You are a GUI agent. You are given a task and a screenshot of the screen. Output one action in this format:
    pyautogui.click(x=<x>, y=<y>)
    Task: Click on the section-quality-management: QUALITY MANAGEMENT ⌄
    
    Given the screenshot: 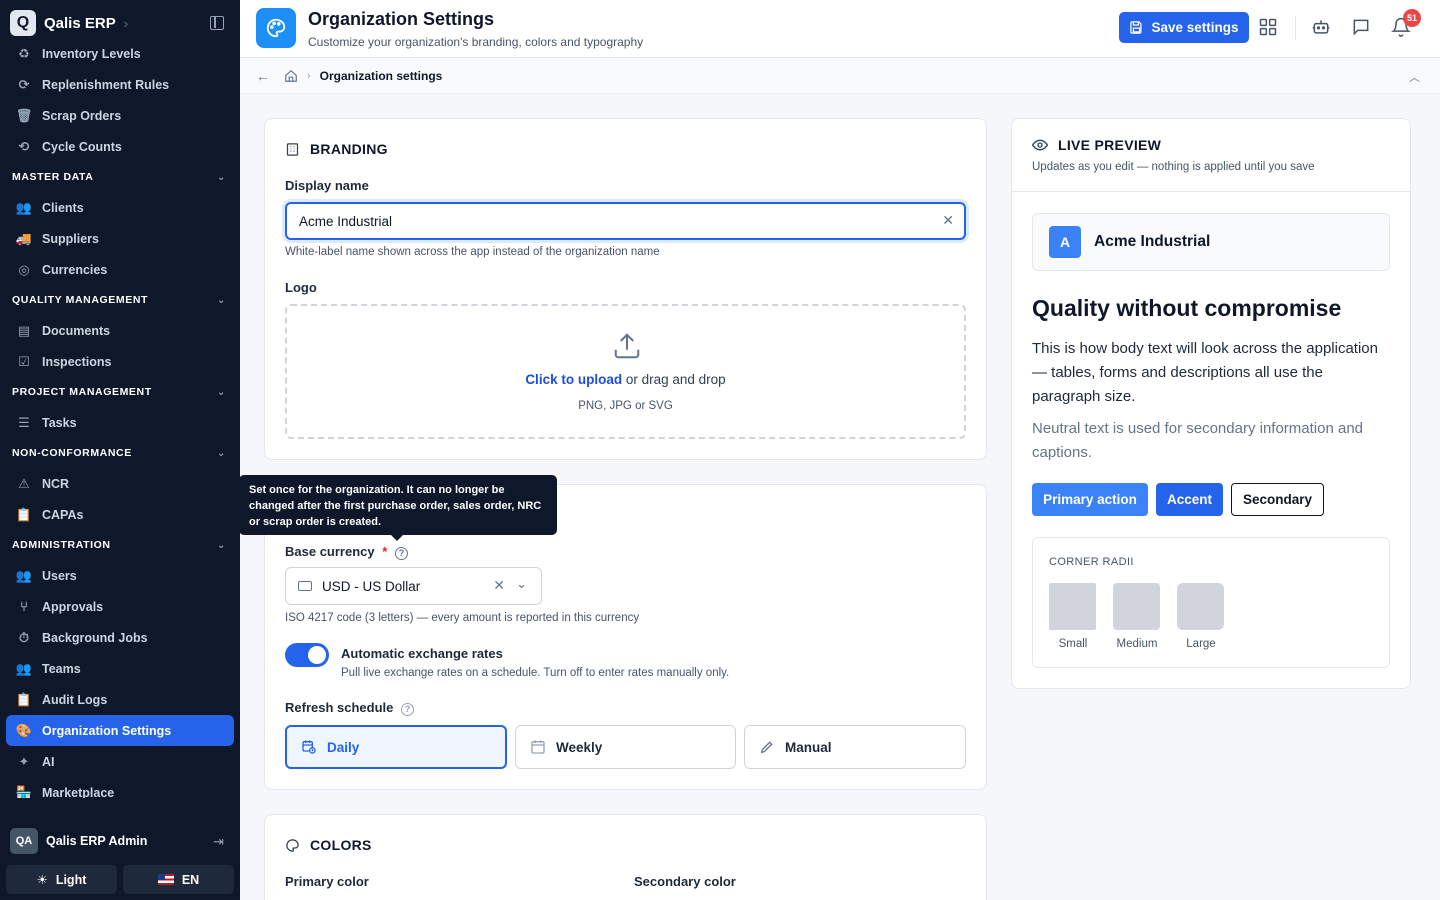 What is the action you would take?
    pyautogui.click(x=120, y=300)
    